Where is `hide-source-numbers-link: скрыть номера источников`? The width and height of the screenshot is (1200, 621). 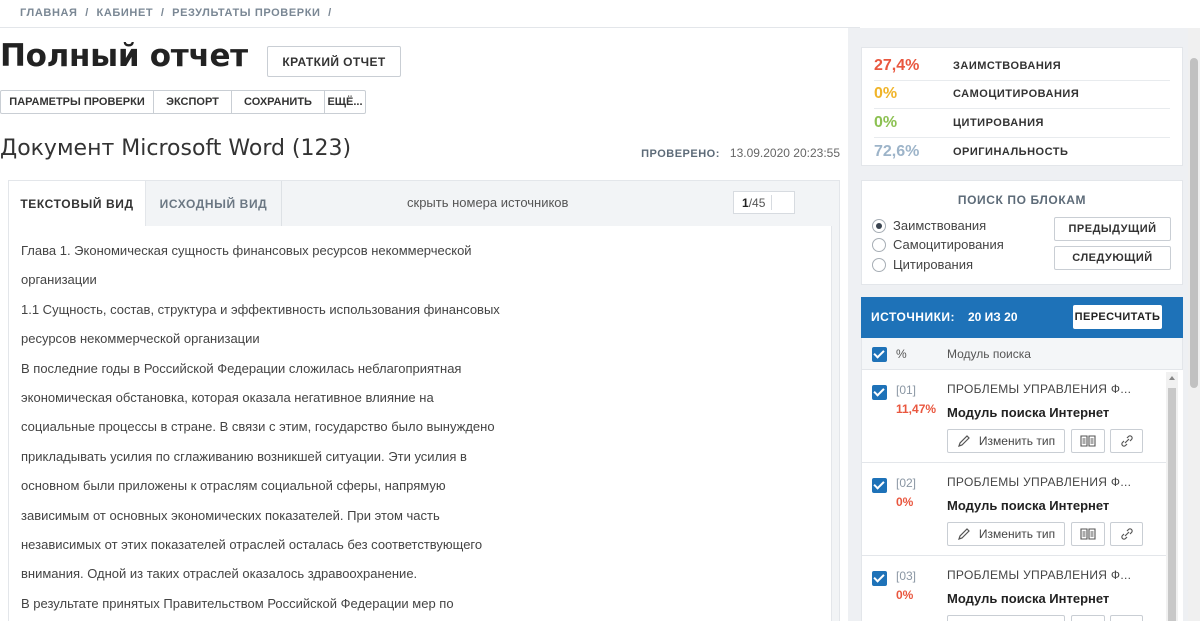 hide-source-numbers-link: скрыть номера источников is located at coordinates (487, 202).